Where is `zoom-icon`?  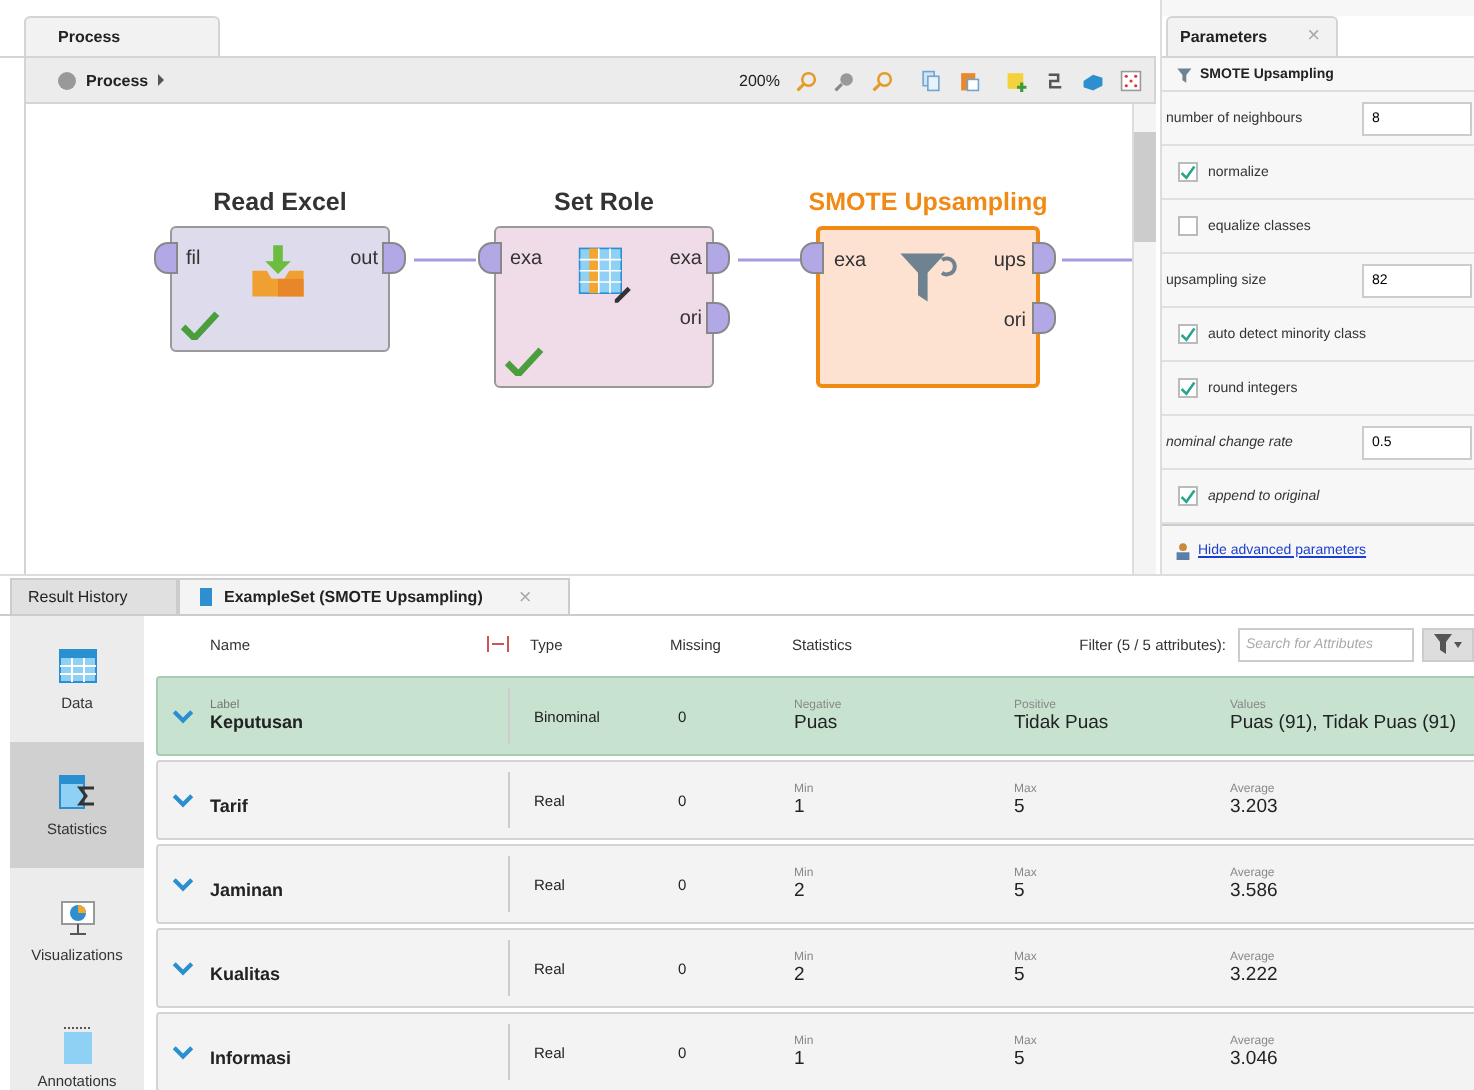
zoom-icon is located at coordinates (845, 80).